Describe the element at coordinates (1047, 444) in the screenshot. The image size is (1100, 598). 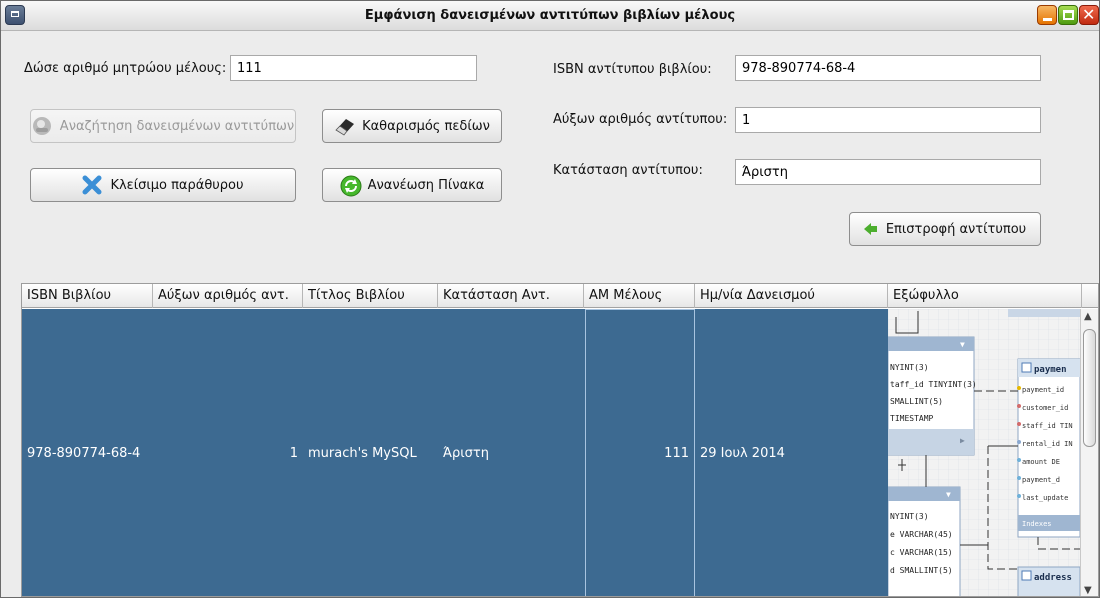
I see `cover-line: rental_id IN` at that location.